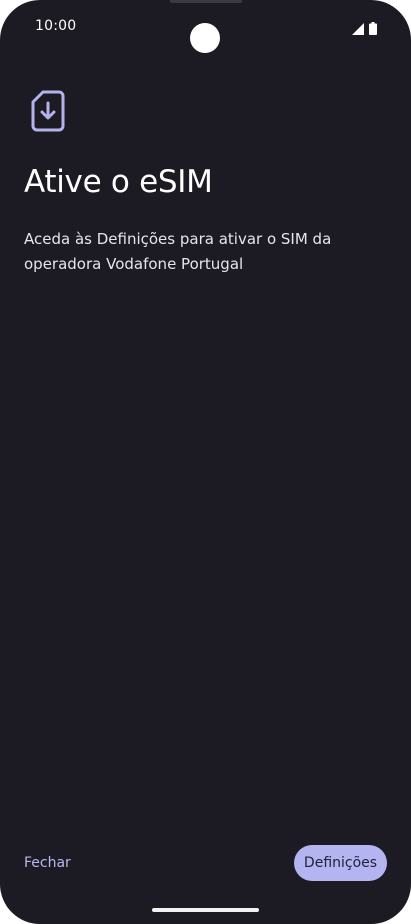 This screenshot has width=411, height=924. I want to click on sim-download-icon, so click(48, 111).